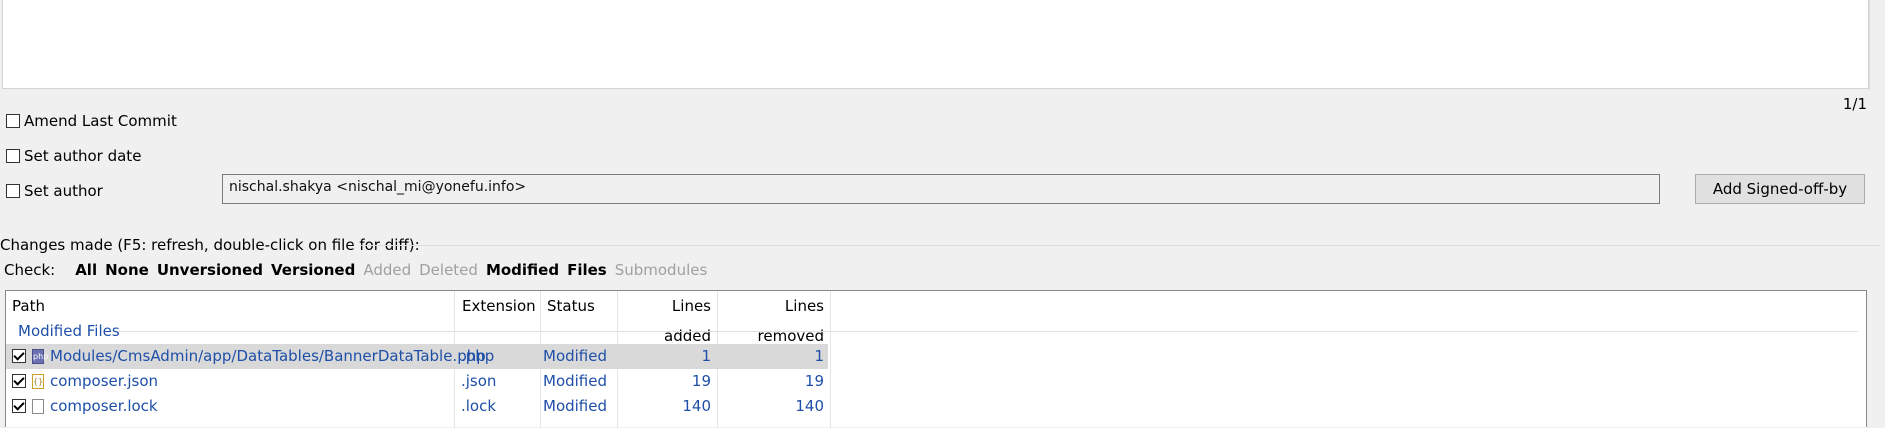  What do you see at coordinates (661, 270) in the screenshot?
I see `filter-submodules: Submodules` at bounding box center [661, 270].